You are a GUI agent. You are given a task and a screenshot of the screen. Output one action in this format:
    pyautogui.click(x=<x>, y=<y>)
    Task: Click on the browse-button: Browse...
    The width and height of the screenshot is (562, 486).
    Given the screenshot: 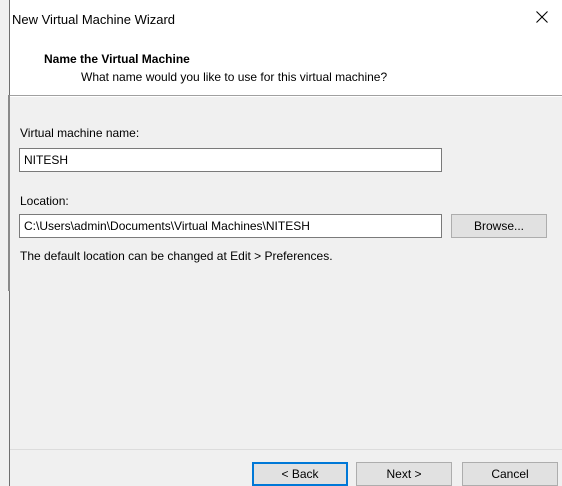 What is the action you would take?
    pyautogui.click(x=499, y=226)
    